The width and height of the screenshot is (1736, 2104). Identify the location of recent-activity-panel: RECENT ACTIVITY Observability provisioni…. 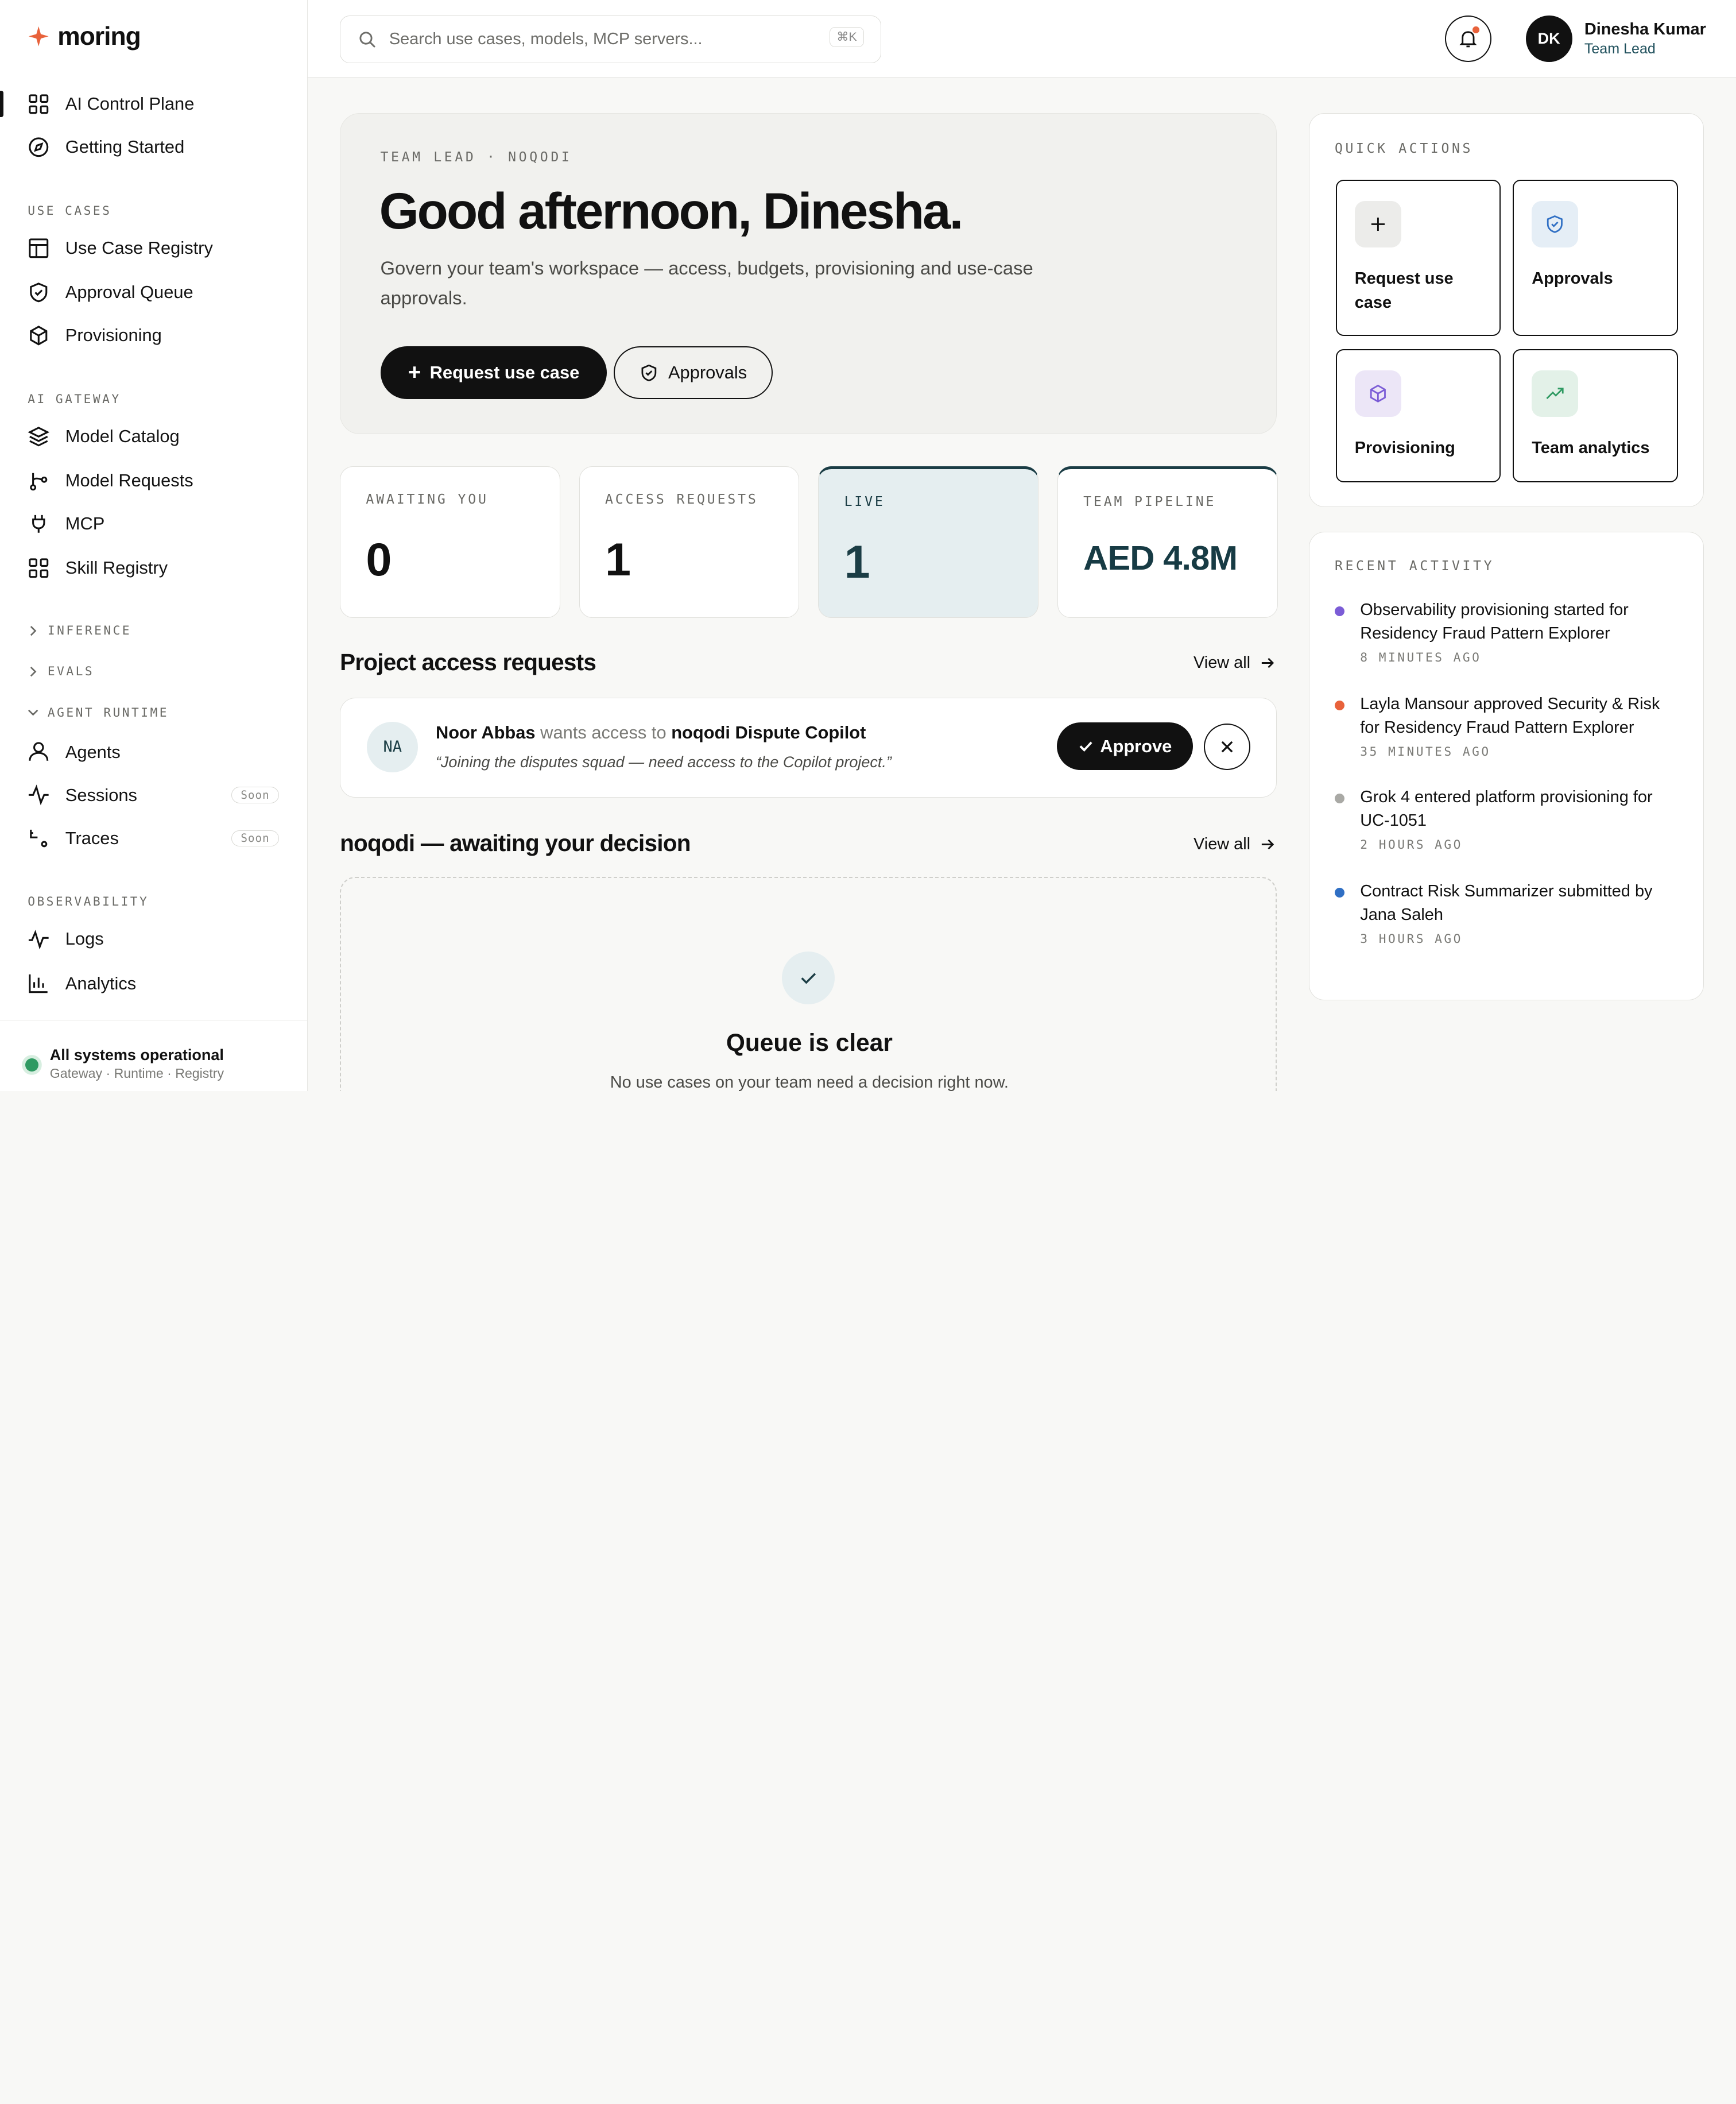
(1506, 765).